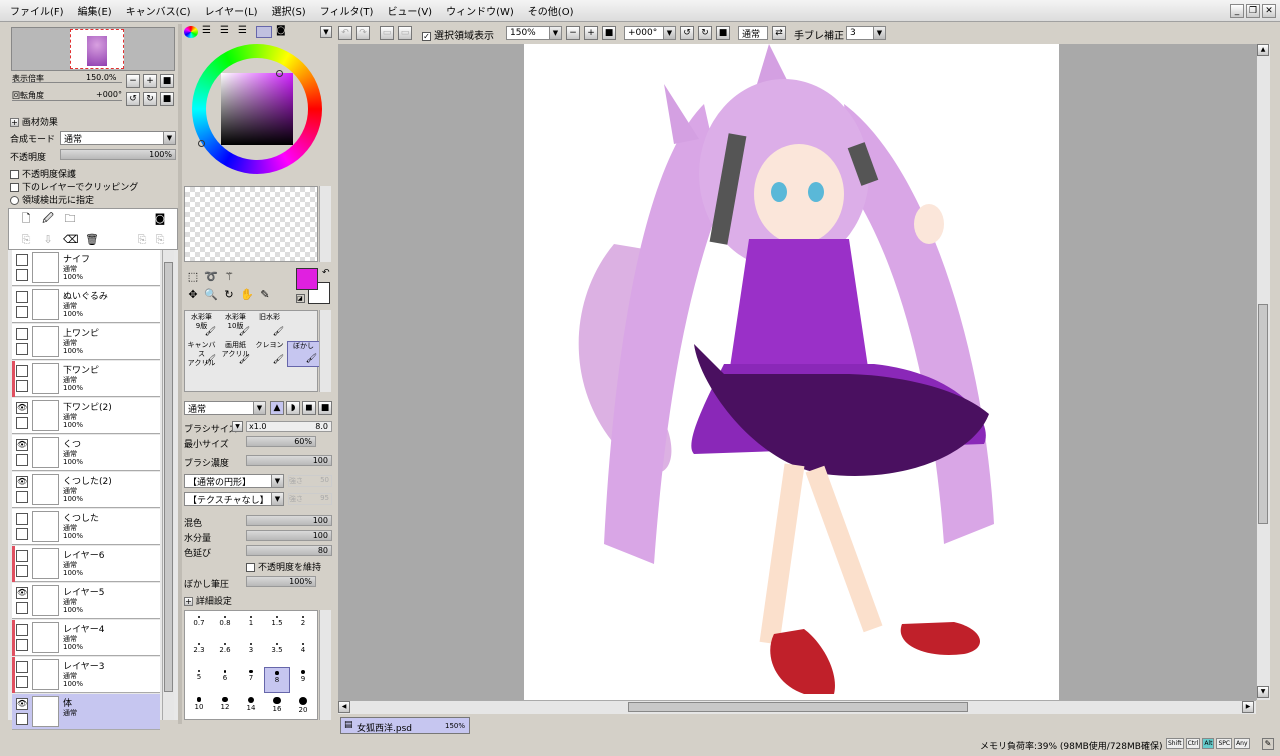 This screenshot has height=756, width=1280. I want to click on gradient-tab-icon: ☰, so click(245, 32).